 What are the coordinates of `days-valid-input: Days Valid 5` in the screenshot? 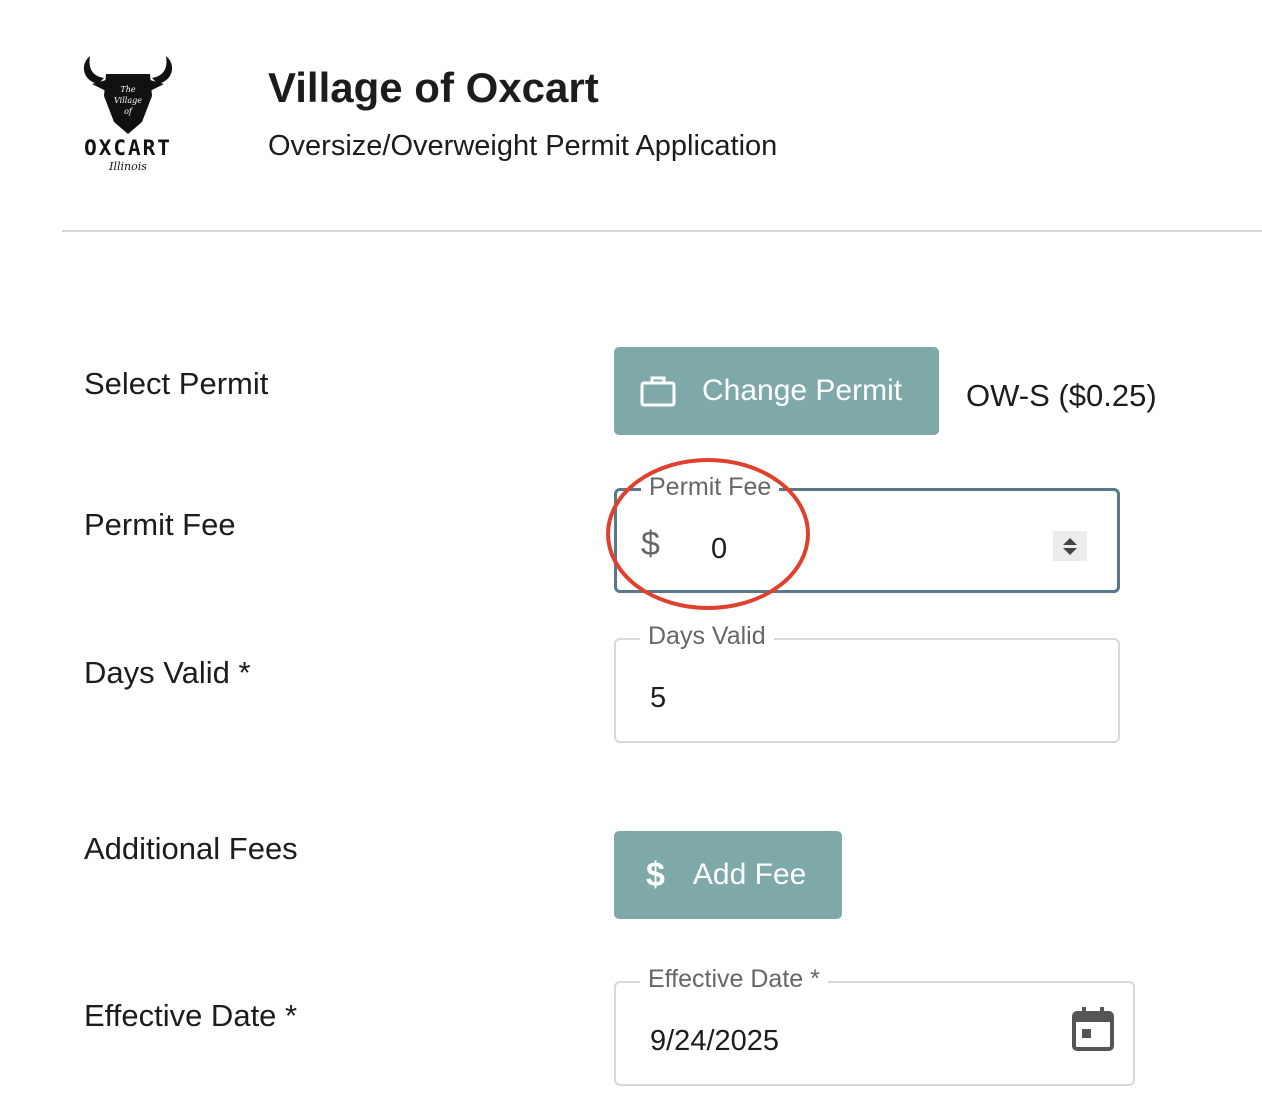 It's located at (867, 682).